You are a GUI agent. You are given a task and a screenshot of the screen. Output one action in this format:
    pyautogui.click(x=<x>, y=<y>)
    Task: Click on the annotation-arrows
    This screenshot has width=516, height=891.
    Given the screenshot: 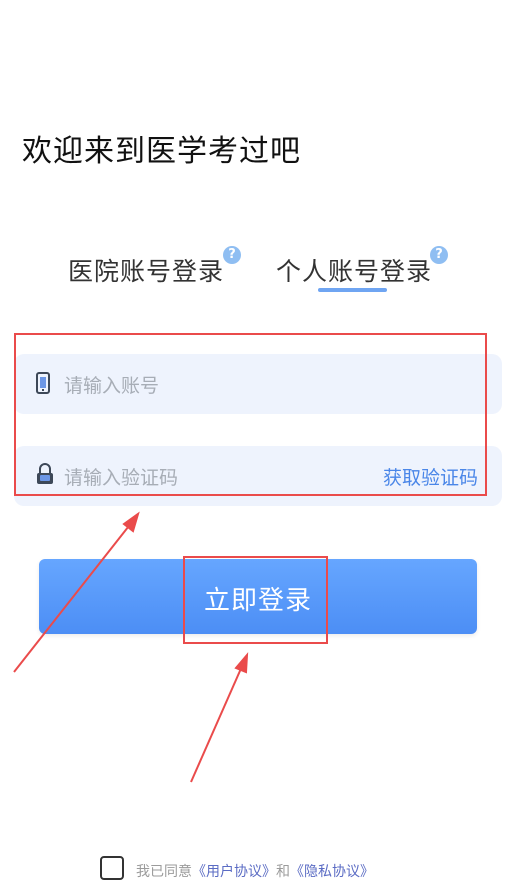 What is the action you would take?
    pyautogui.click(x=131, y=647)
    